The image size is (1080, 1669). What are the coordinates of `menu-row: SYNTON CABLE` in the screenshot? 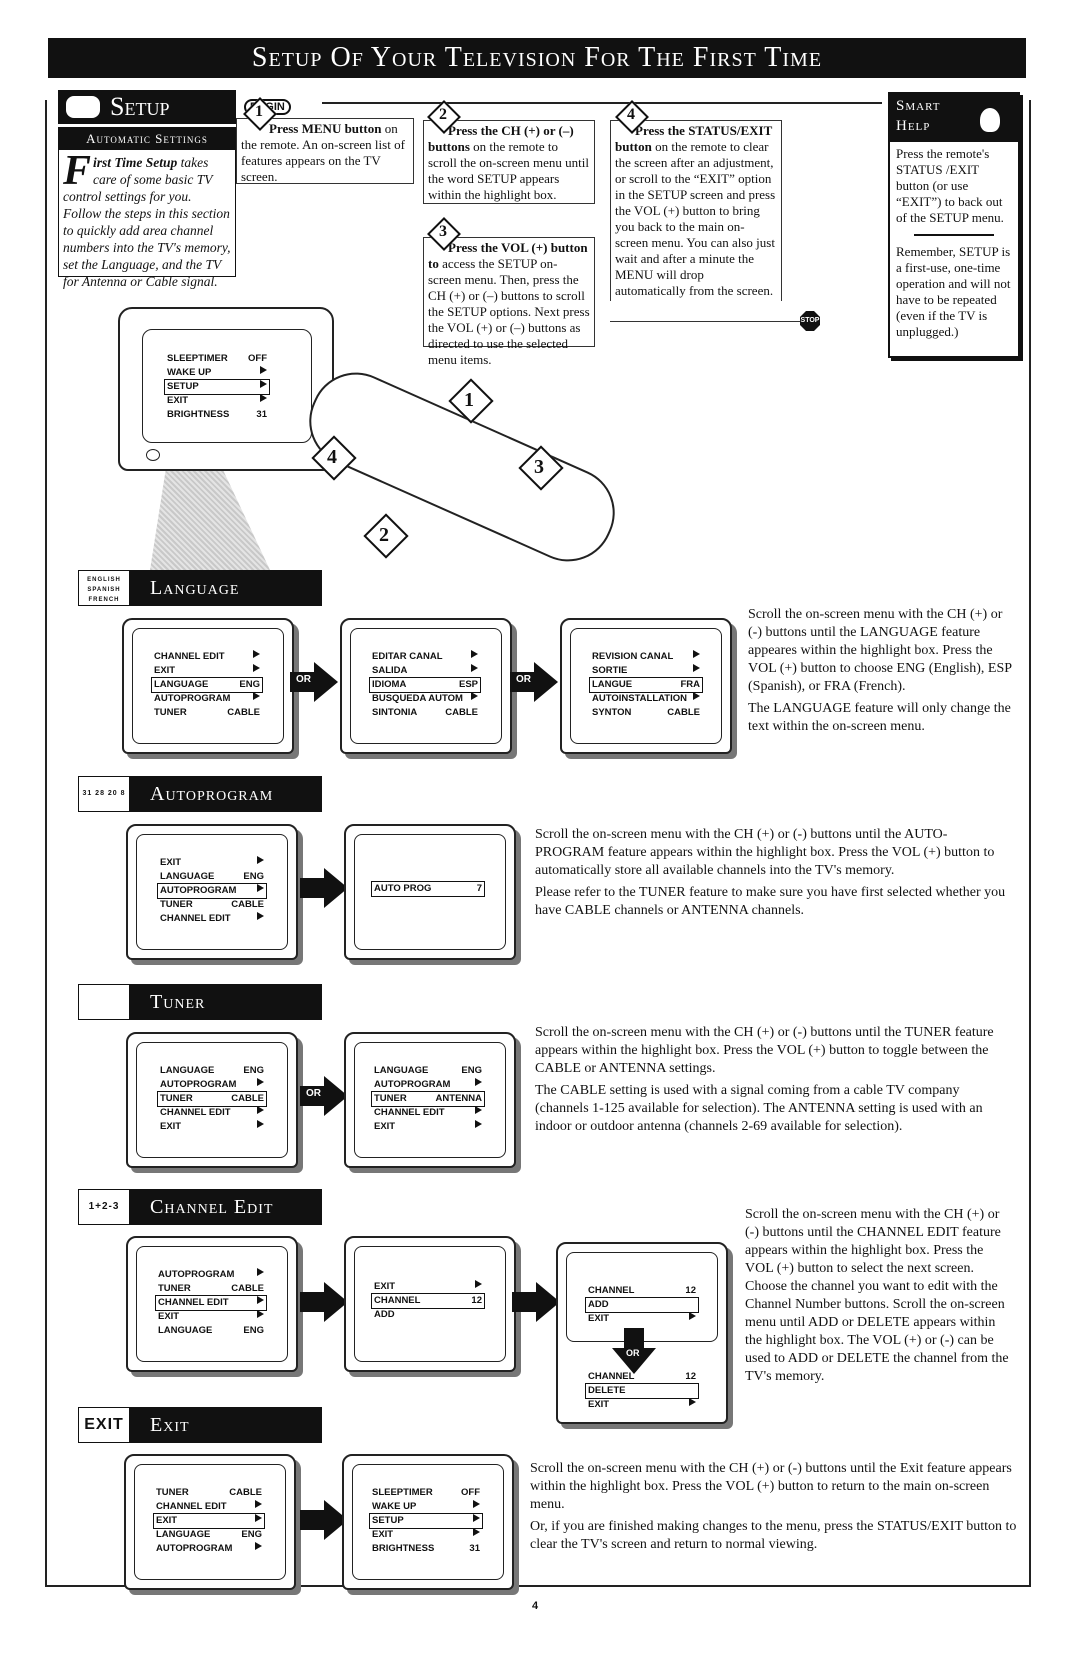 It's located at (646, 713).